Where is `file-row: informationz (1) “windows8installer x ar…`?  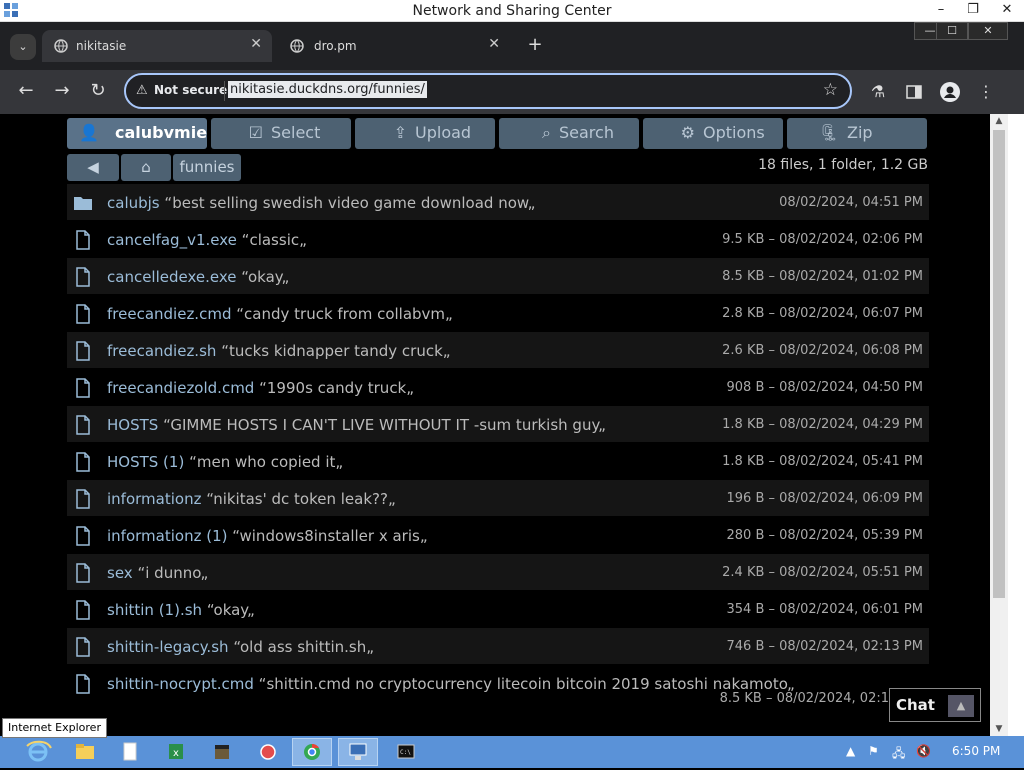 file-row: informationz (1) “windows8installer x ar… is located at coordinates (498, 535).